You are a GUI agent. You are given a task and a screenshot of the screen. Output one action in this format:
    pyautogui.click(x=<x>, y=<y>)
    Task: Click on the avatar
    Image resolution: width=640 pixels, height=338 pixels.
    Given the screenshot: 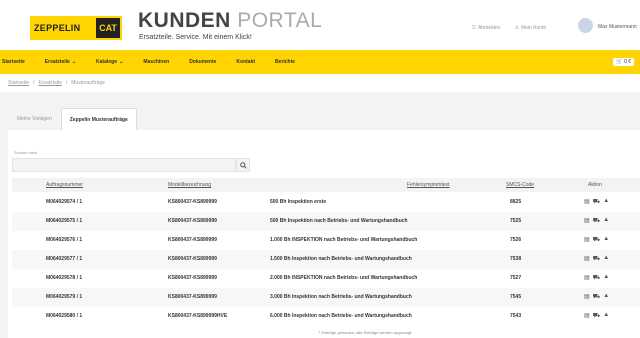 What is the action you would take?
    pyautogui.click(x=585, y=25)
    